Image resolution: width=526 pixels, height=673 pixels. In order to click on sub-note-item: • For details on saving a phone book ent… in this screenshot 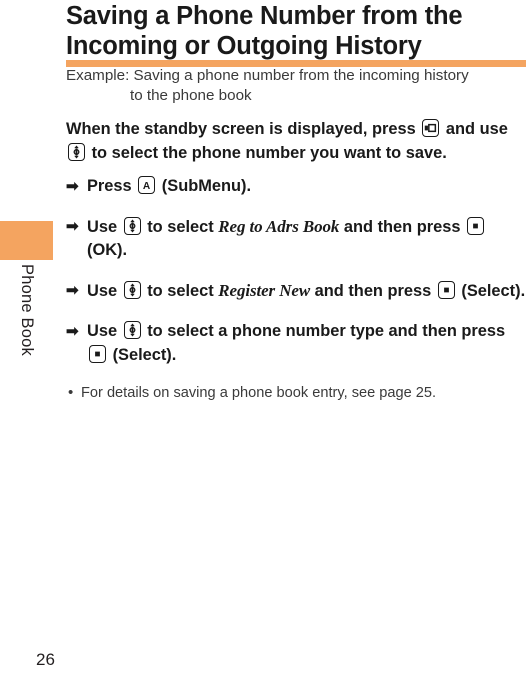, I will do `click(296, 394)`.